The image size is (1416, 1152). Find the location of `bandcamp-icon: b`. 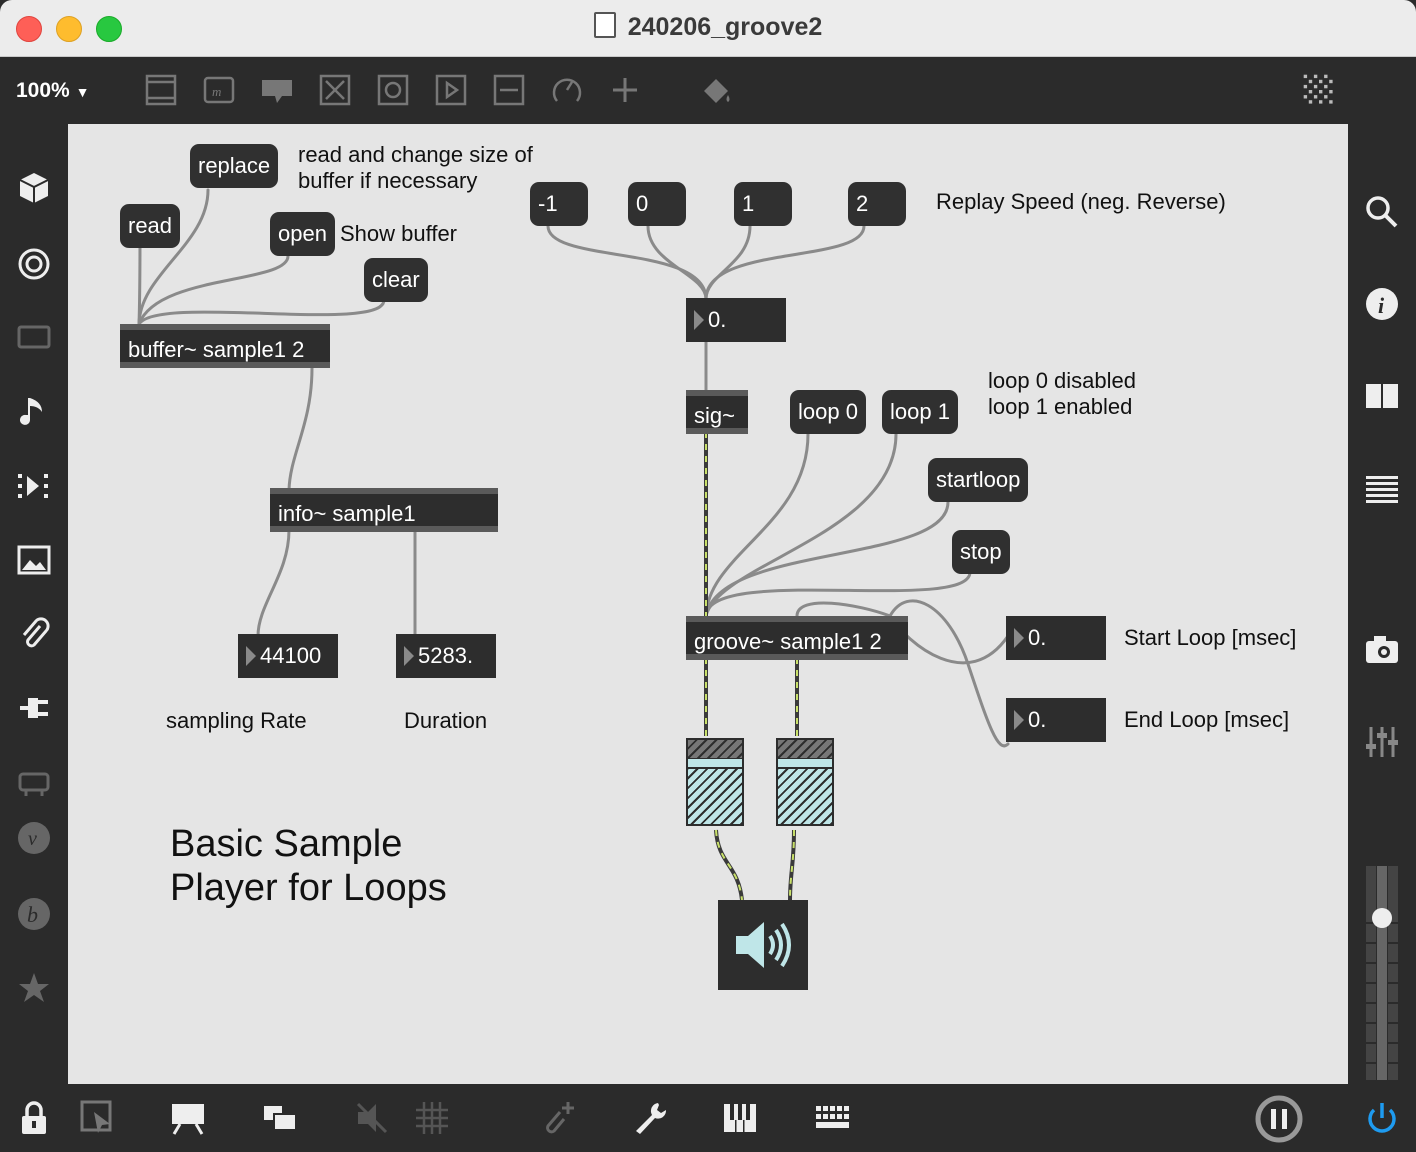

bandcamp-icon: b is located at coordinates (34, 914).